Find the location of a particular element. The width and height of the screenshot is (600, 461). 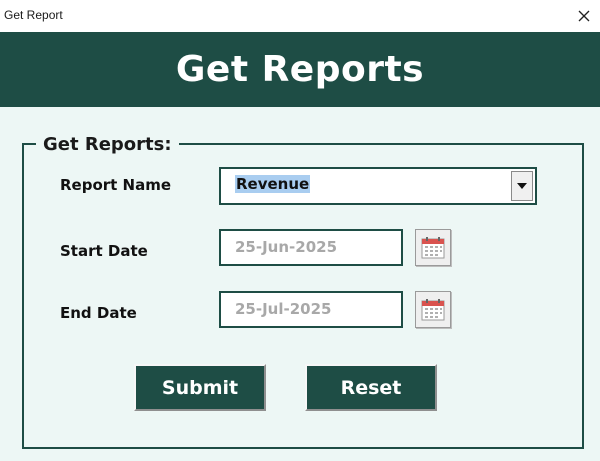

submit-button: Submit is located at coordinates (200, 387).